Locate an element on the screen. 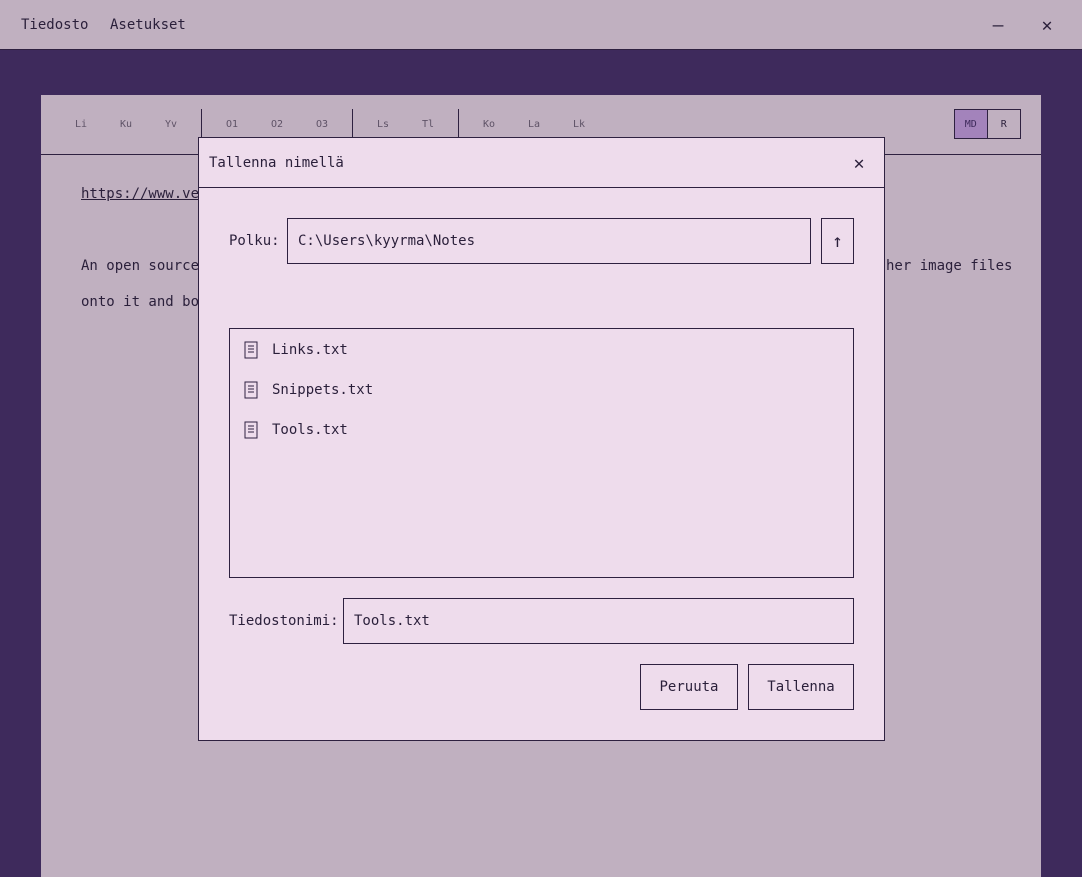 The height and width of the screenshot is (877, 1082). cancel-button: Peruuta is located at coordinates (689, 687).